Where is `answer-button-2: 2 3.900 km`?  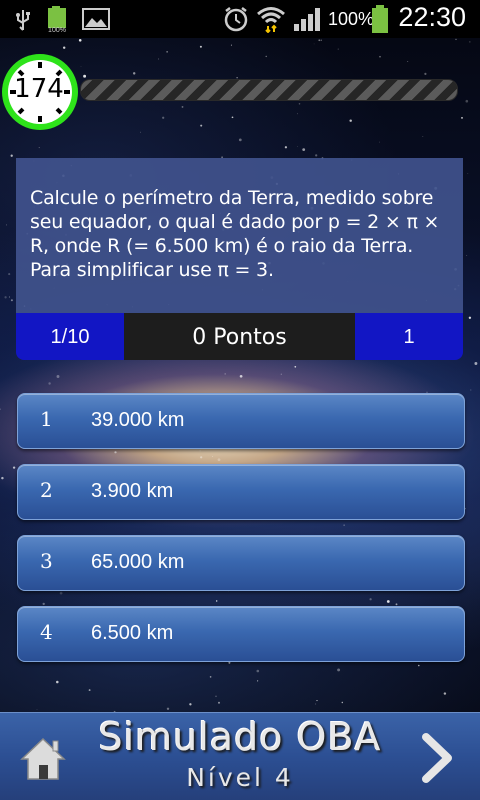
answer-button-2: 2 3.900 km is located at coordinates (241, 492).